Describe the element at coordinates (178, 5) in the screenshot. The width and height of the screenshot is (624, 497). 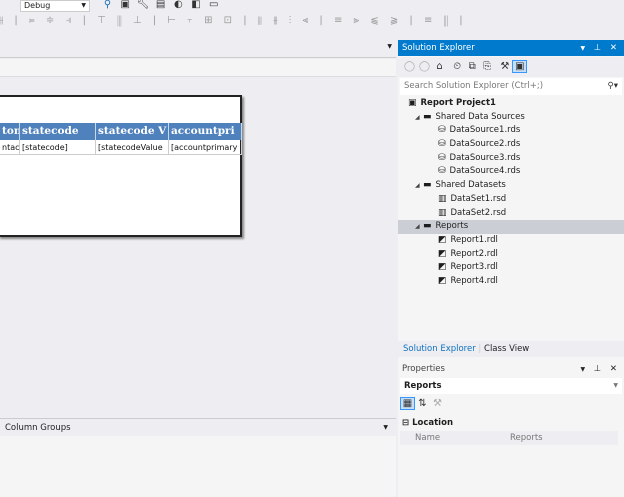
I see `refresh-icon: ◐` at that location.